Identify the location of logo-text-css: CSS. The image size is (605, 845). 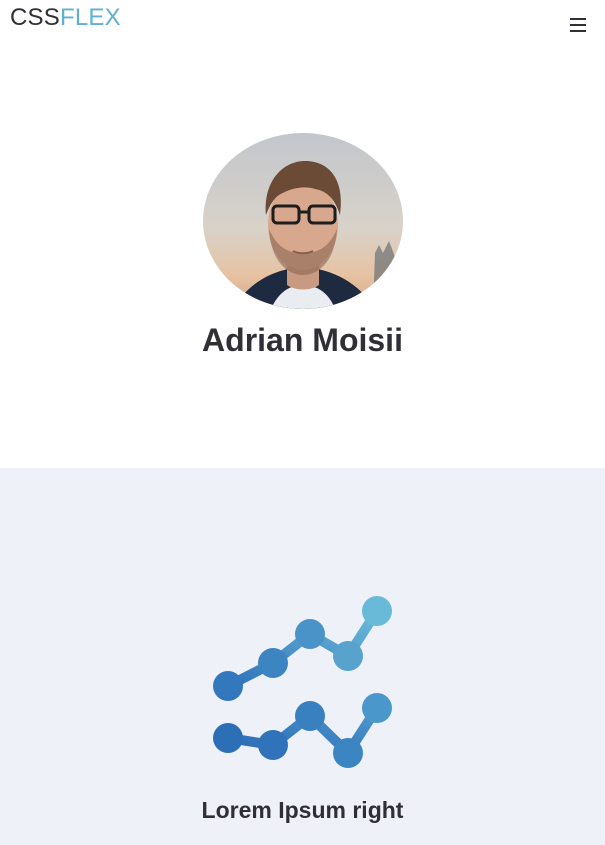
(35, 17).